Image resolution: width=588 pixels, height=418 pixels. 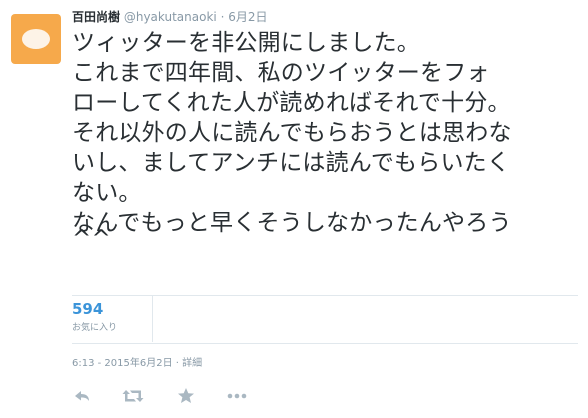 I want to click on favorites-stat: 594 お気に入り, so click(x=112, y=319).